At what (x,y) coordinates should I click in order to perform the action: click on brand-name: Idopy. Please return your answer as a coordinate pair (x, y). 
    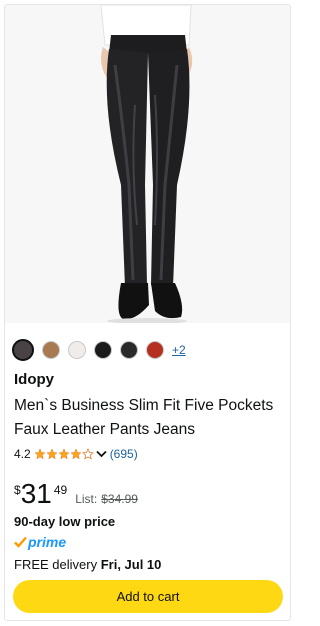
    Looking at the image, I should click on (34, 379).